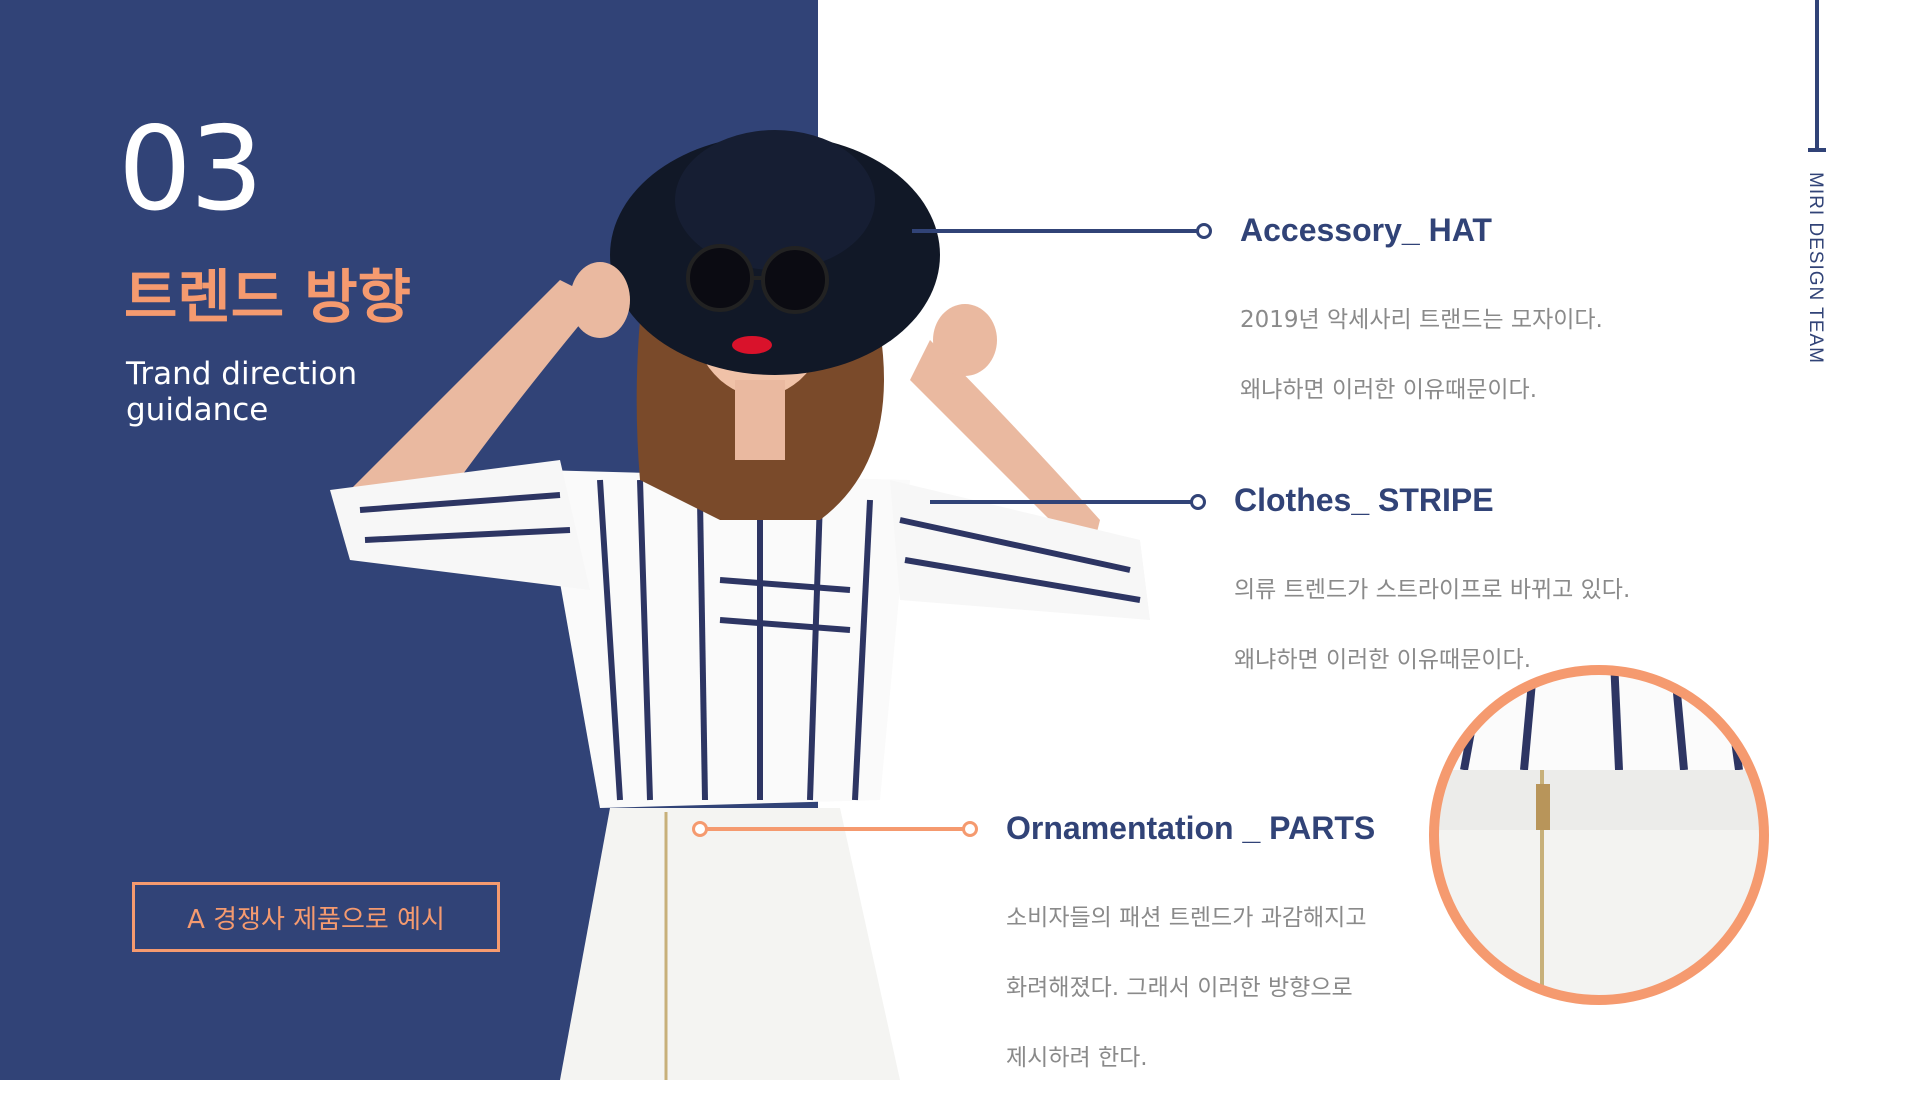 The width and height of the screenshot is (1920, 1111). What do you see at coordinates (1817, 76) in the screenshot?
I see `team-divider-line` at bounding box center [1817, 76].